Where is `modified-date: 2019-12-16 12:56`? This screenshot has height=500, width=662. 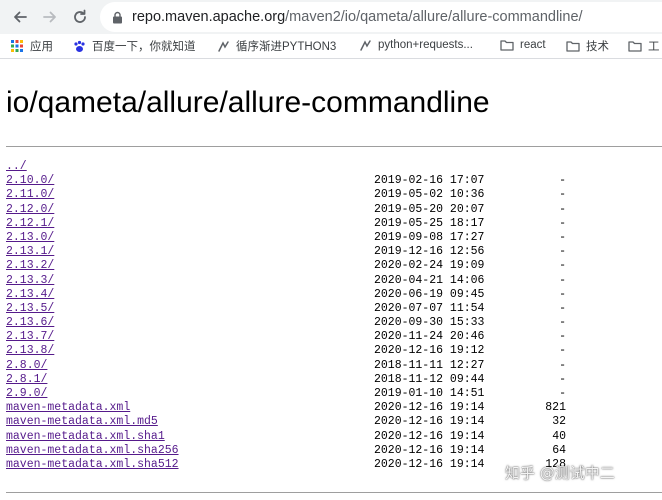 modified-date: 2019-12-16 12:56 is located at coordinates (429, 252).